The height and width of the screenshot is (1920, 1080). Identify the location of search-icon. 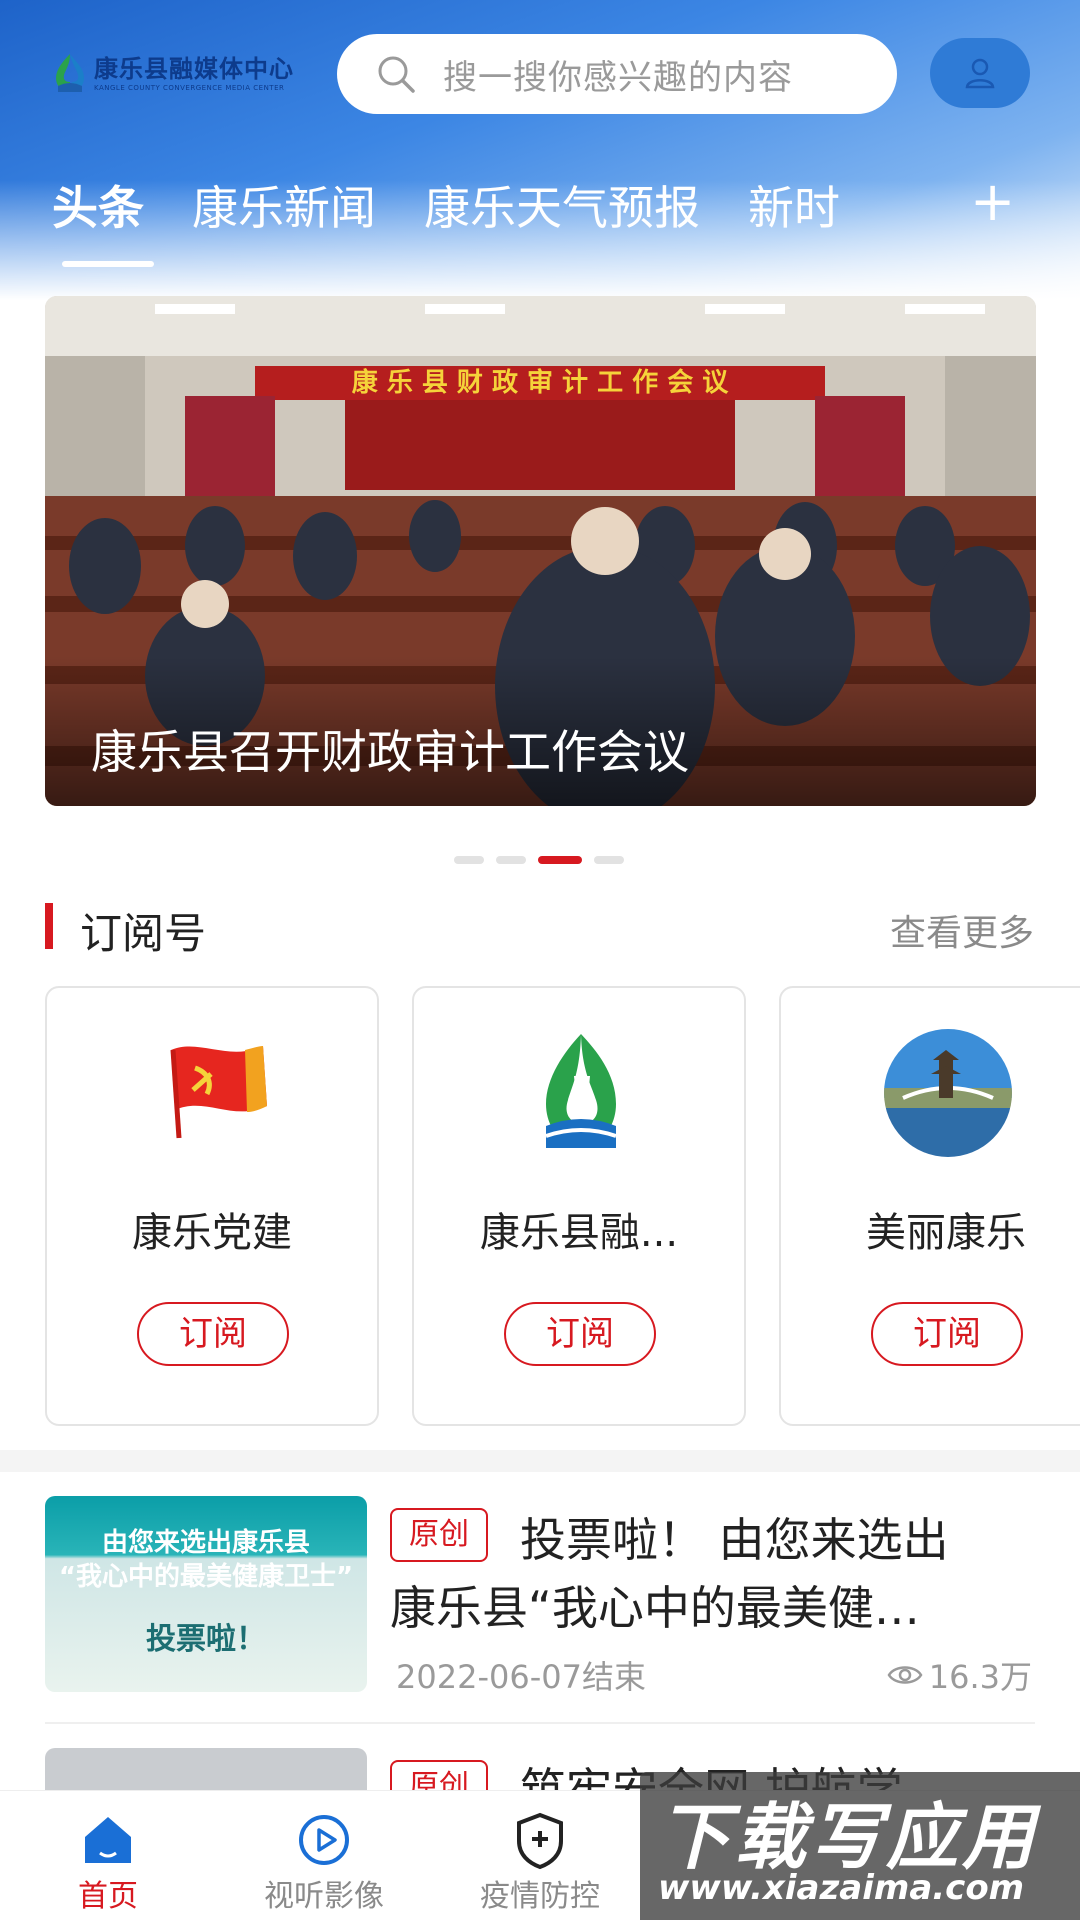
(396, 74).